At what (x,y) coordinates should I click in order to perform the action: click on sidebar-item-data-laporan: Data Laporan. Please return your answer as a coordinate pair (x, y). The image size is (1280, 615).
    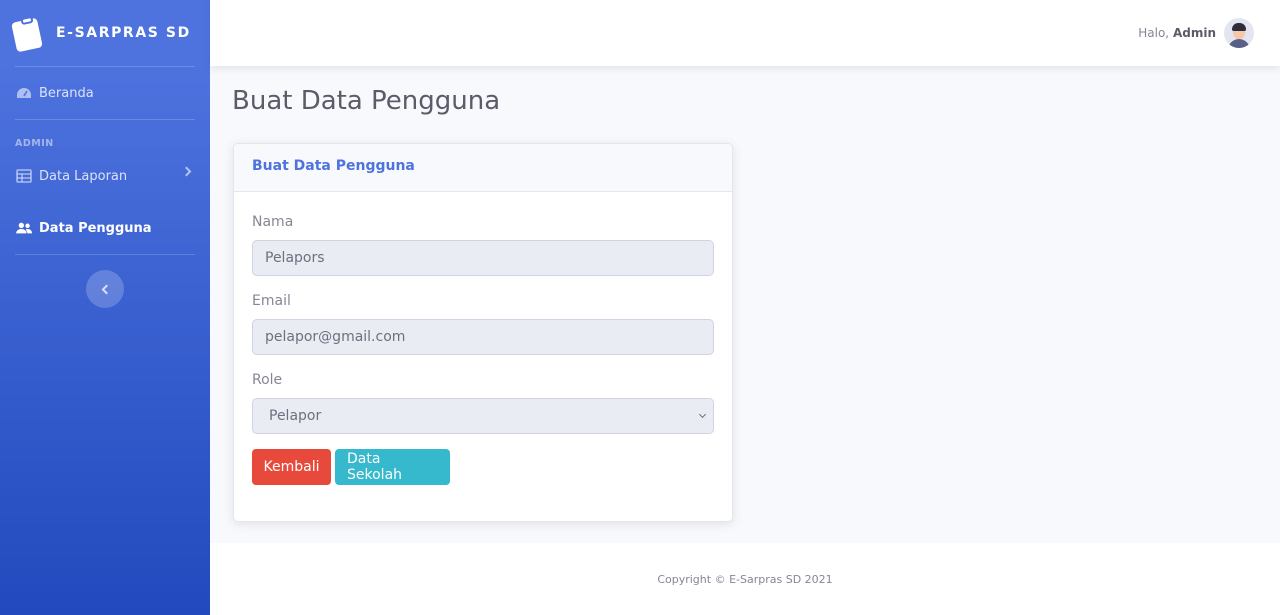
    Looking at the image, I should click on (105, 176).